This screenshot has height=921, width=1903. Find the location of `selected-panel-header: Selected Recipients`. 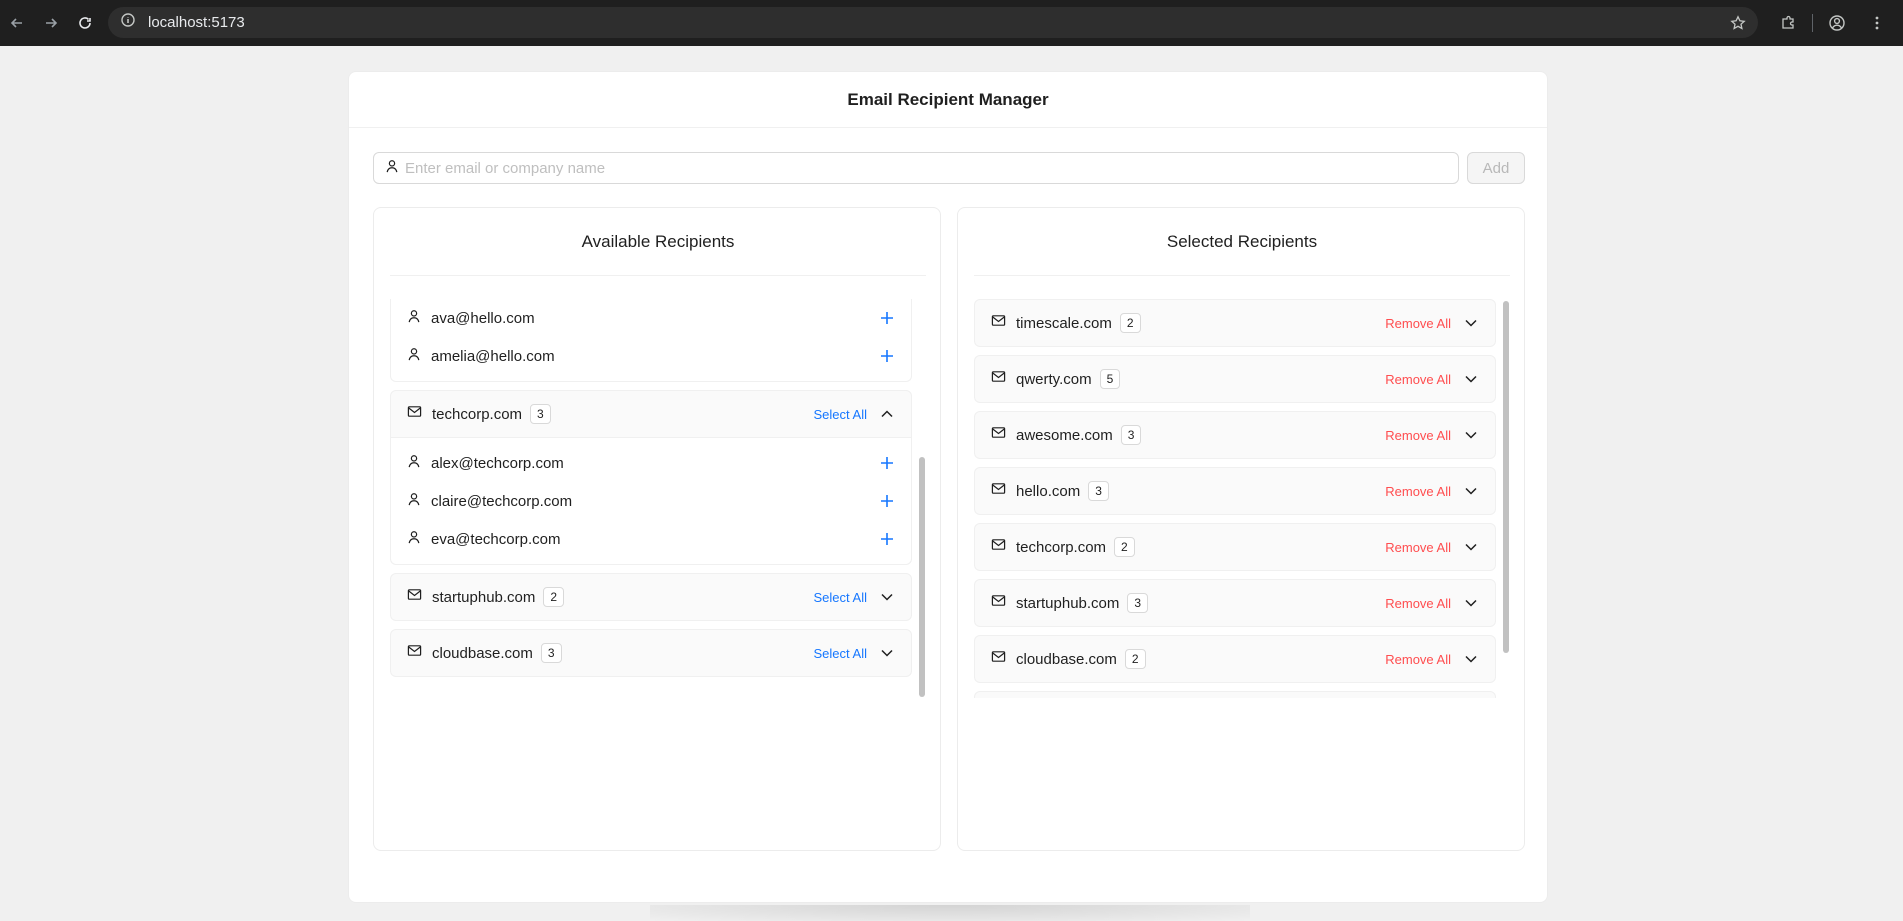

selected-panel-header: Selected Recipients is located at coordinates (1242, 242).